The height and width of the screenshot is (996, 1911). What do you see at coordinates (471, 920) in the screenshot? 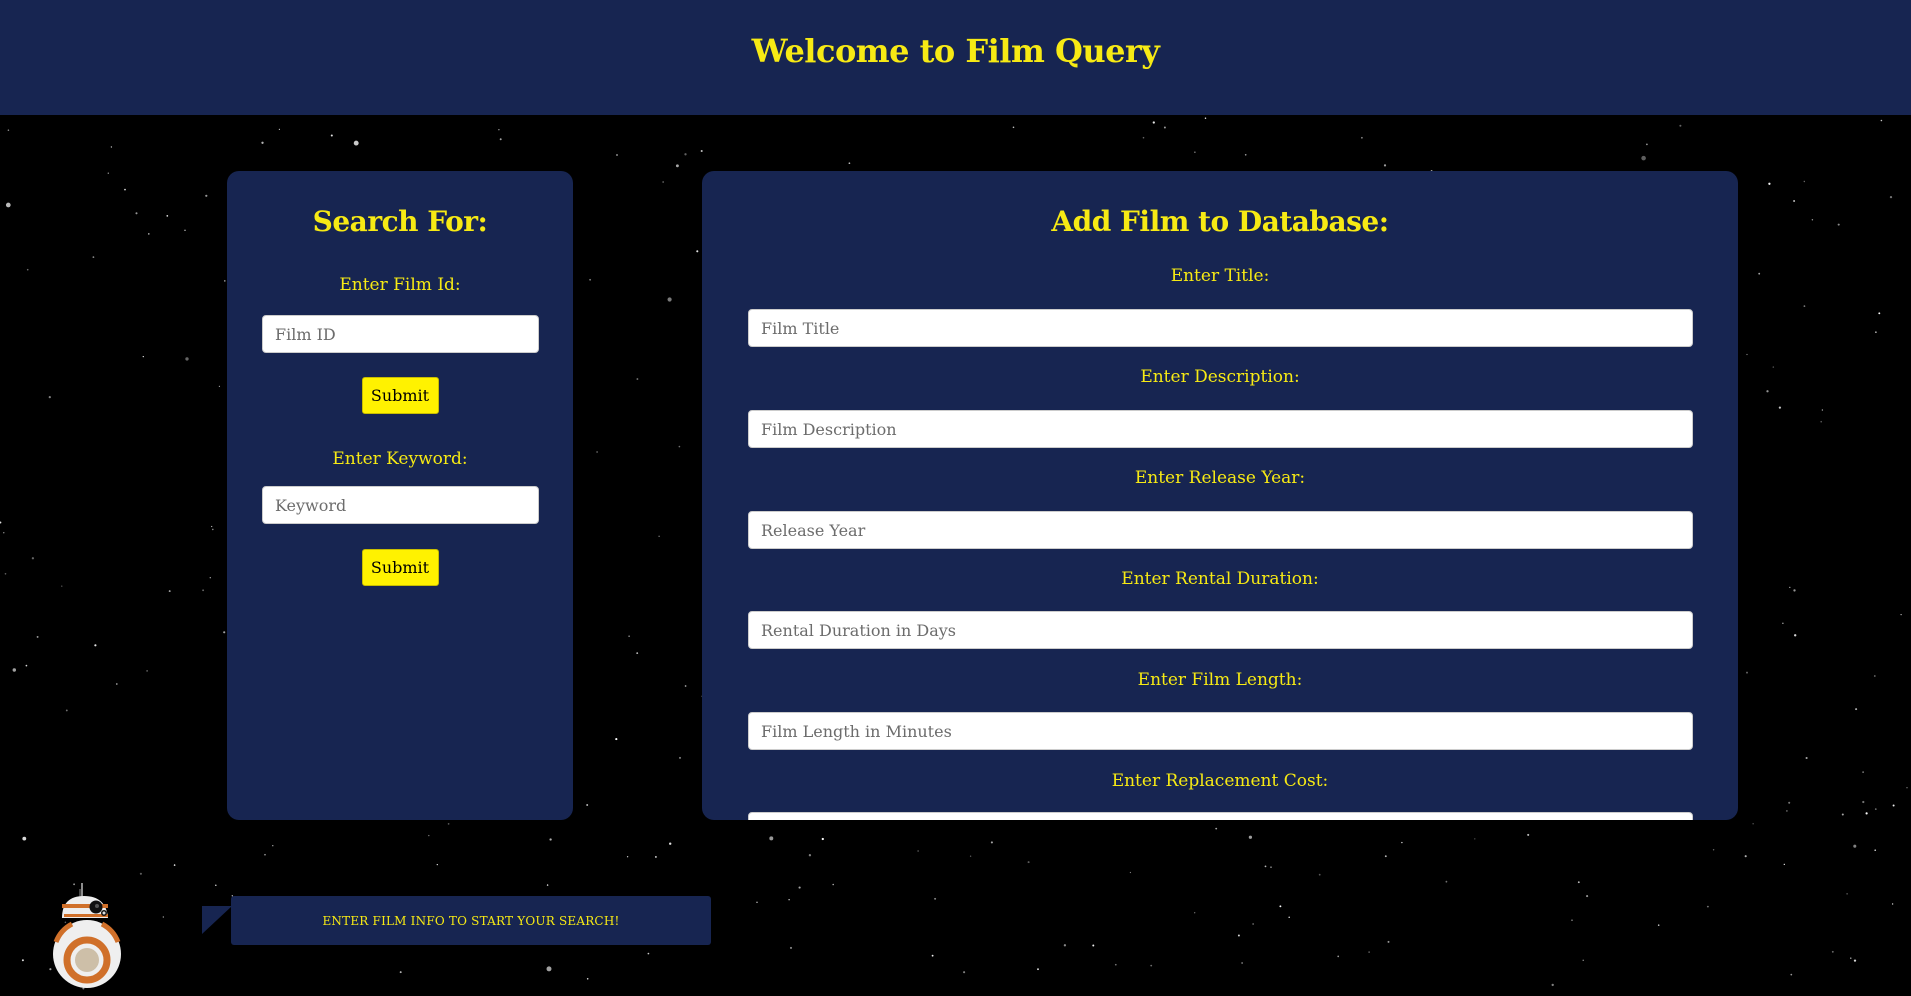
I see `droid-message-text: Enter film info to start your search!` at bounding box center [471, 920].